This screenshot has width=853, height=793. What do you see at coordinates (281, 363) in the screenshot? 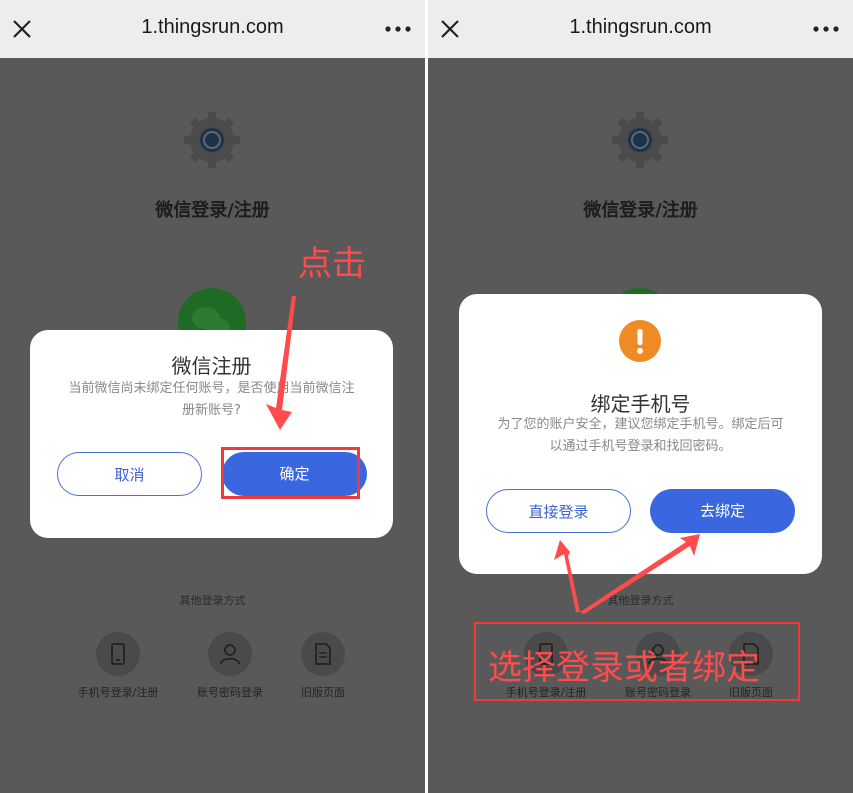
I see `annotation-arrow` at bounding box center [281, 363].